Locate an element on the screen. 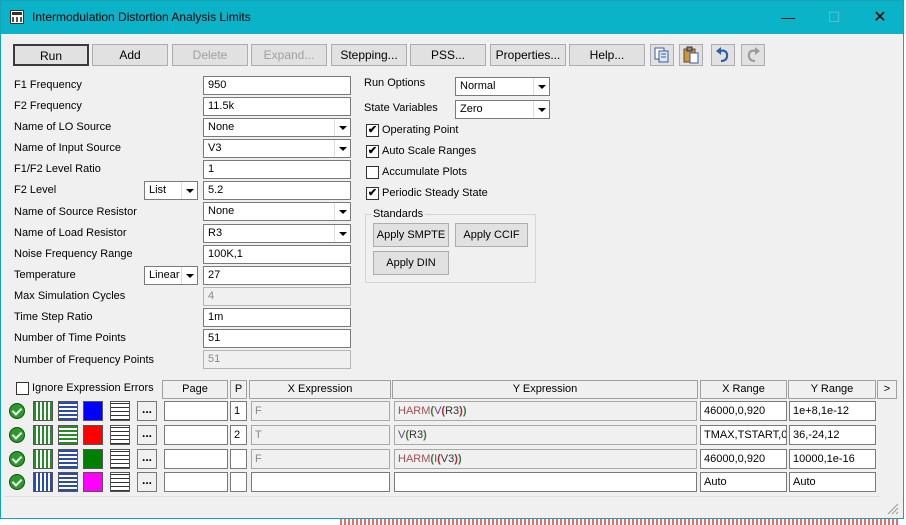 This screenshot has height=525, width=906. freq-points-input: 51 is located at coordinates (277, 359).